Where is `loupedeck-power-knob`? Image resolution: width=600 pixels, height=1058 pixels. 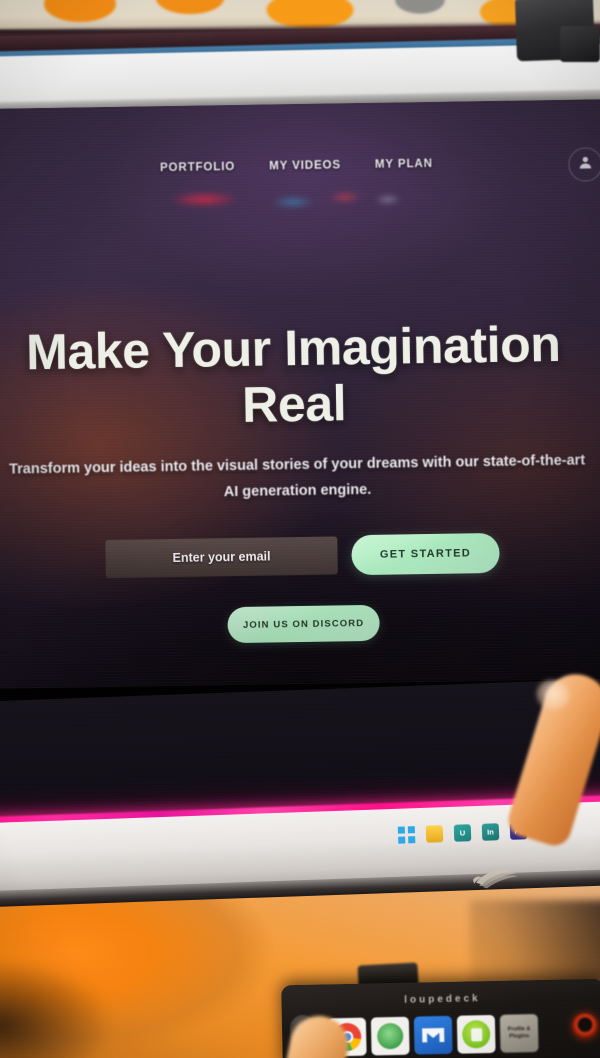 loupedeck-power-knob is located at coordinates (585, 1026).